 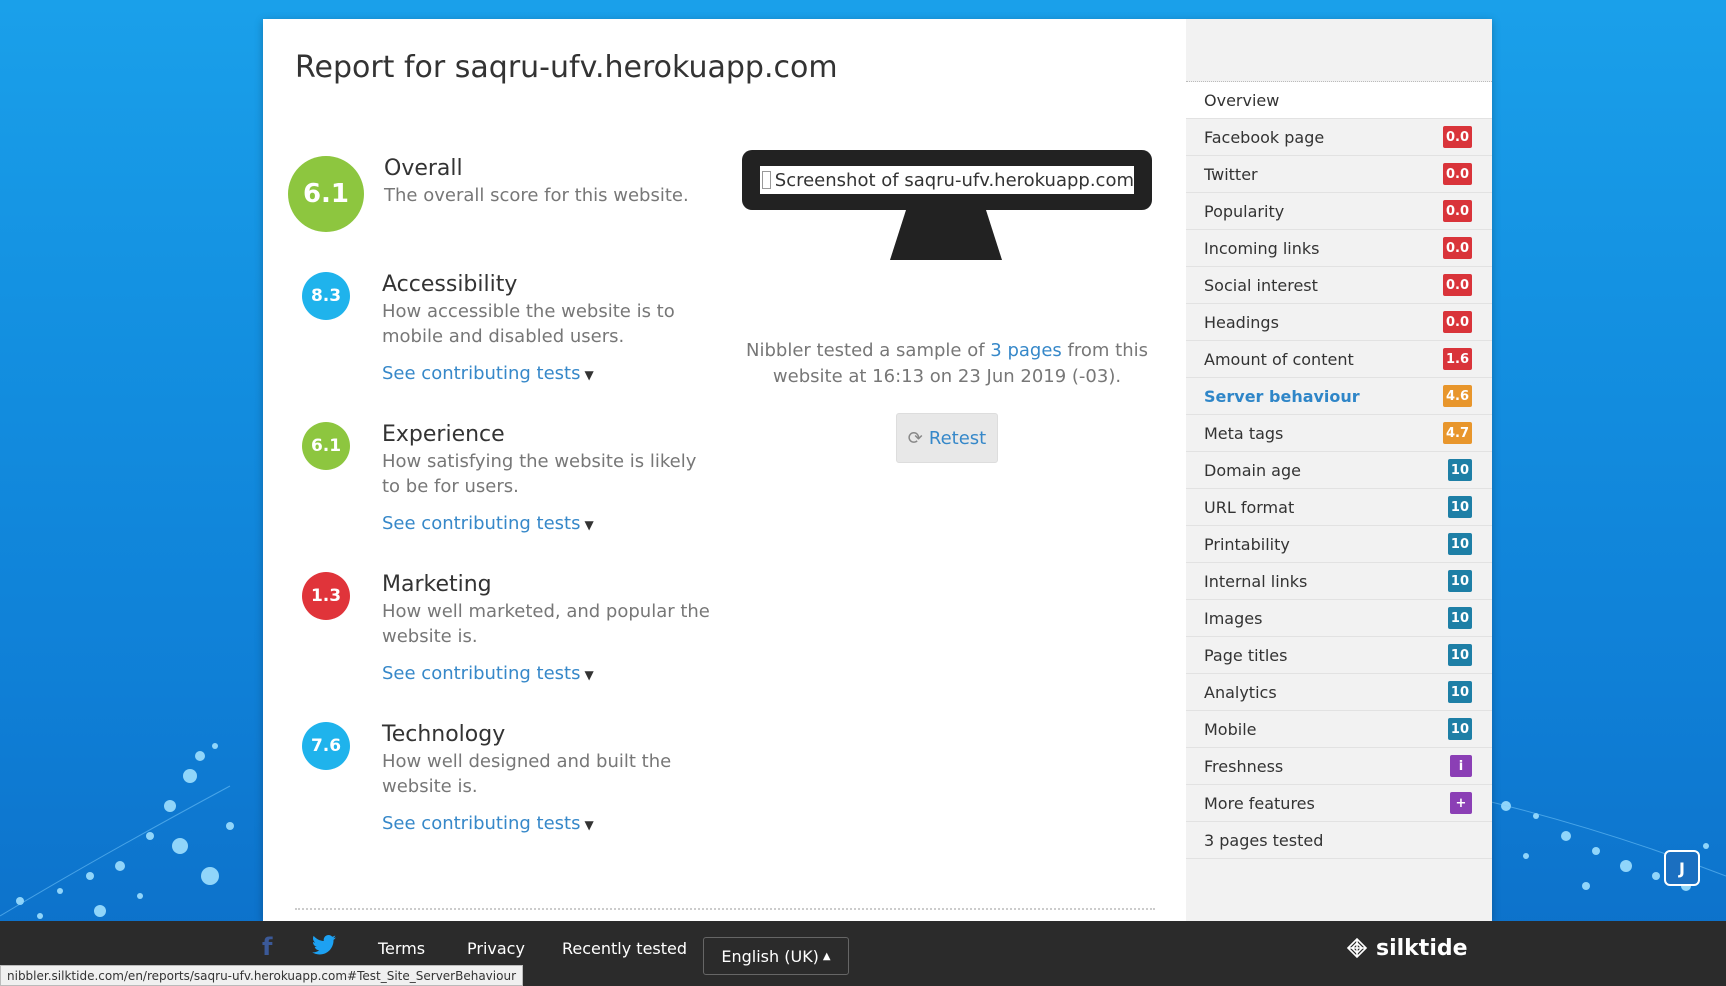 I want to click on sidebar-item-printability: Printability 10, so click(x=1339, y=544).